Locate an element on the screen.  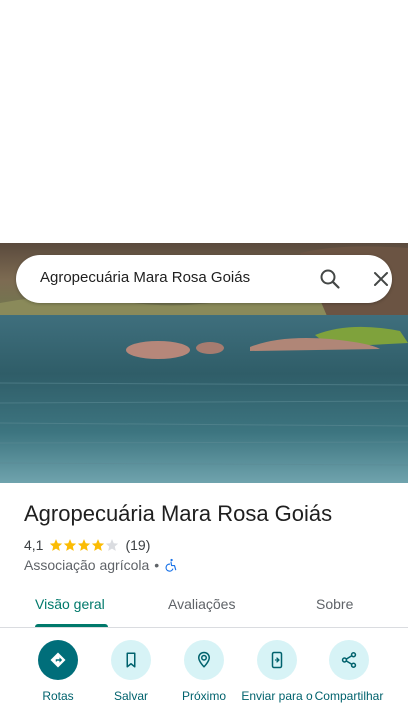
place-category: Associação agrícola is located at coordinates (87, 565).